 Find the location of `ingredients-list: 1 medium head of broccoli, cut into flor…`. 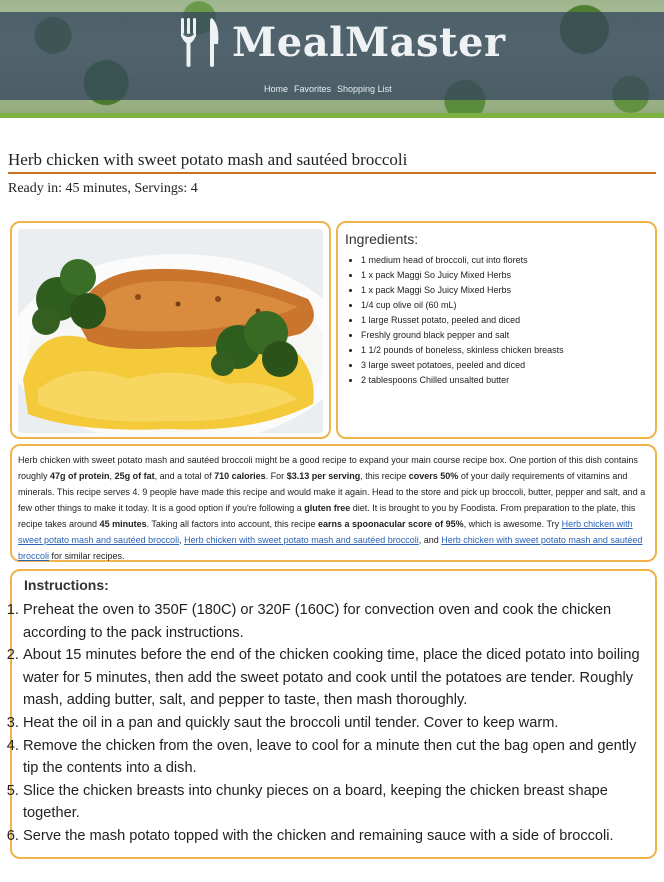

ingredients-list: 1 medium head of broccoli, cut into flor… is located at coordinates (496, 320).